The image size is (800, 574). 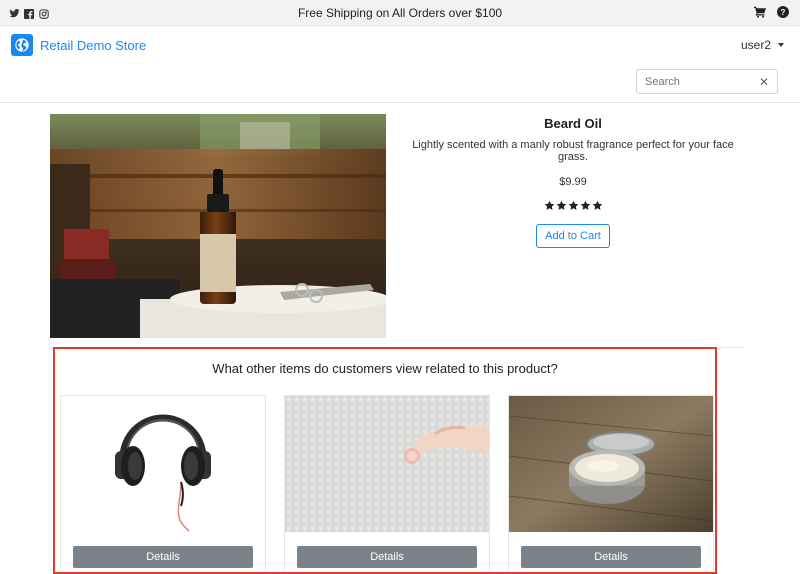 What do you see at coordinates (771, 14) in the screenshot?
I see `topbar-actions: ?` at bounding box center [771, 14].